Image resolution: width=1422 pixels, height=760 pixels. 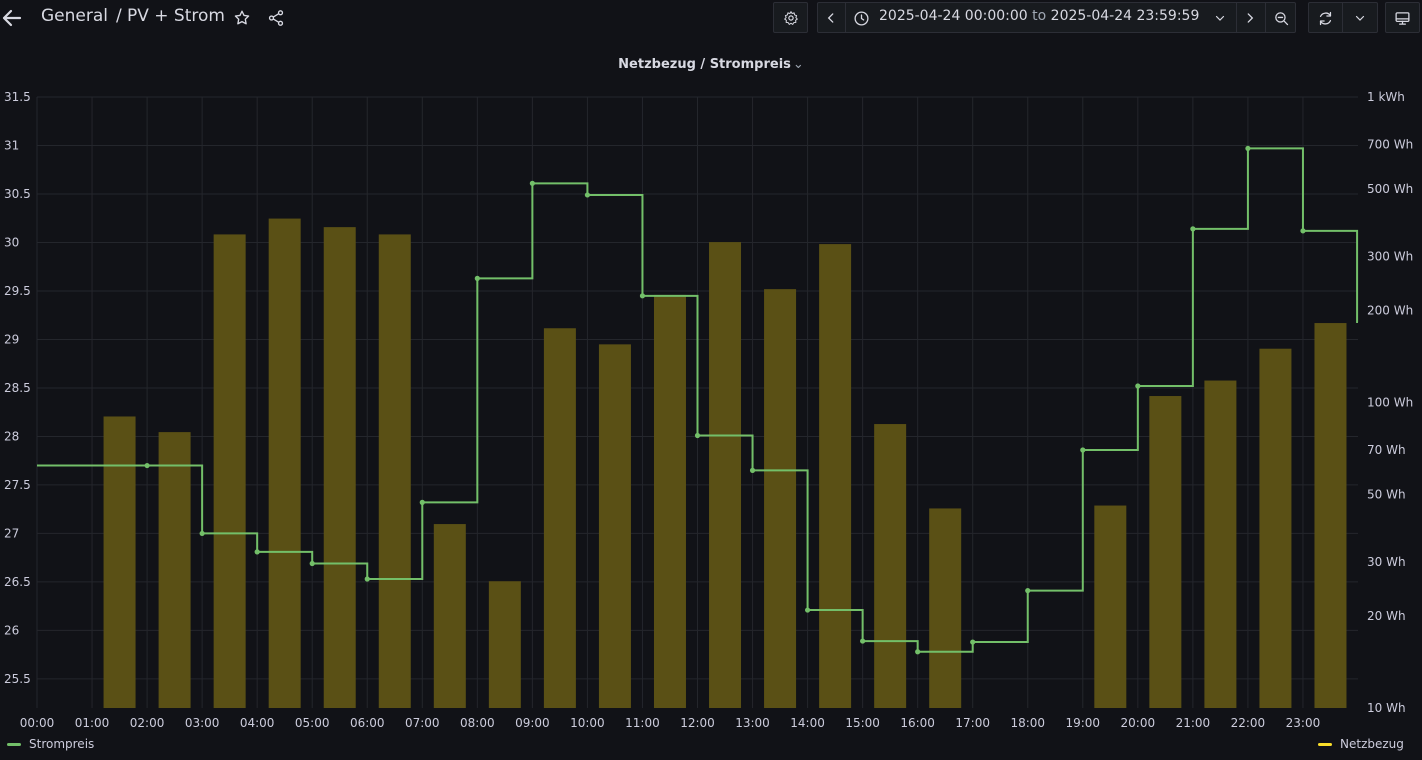 I want to click on y-left-tick-label: 27.5, so click(x=17, y=485).